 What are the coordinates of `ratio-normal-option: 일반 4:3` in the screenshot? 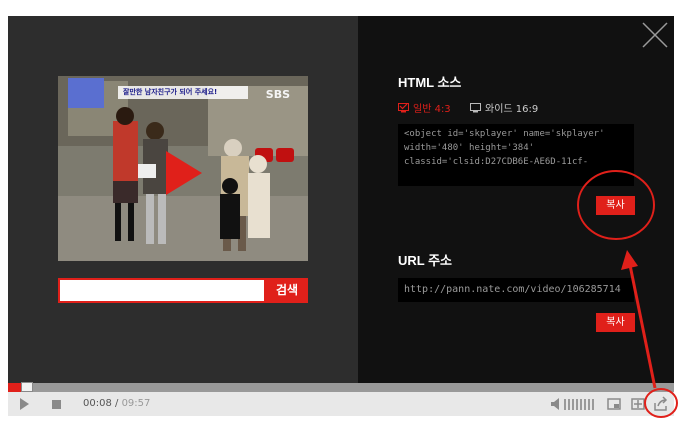 It's located at (424, 107).